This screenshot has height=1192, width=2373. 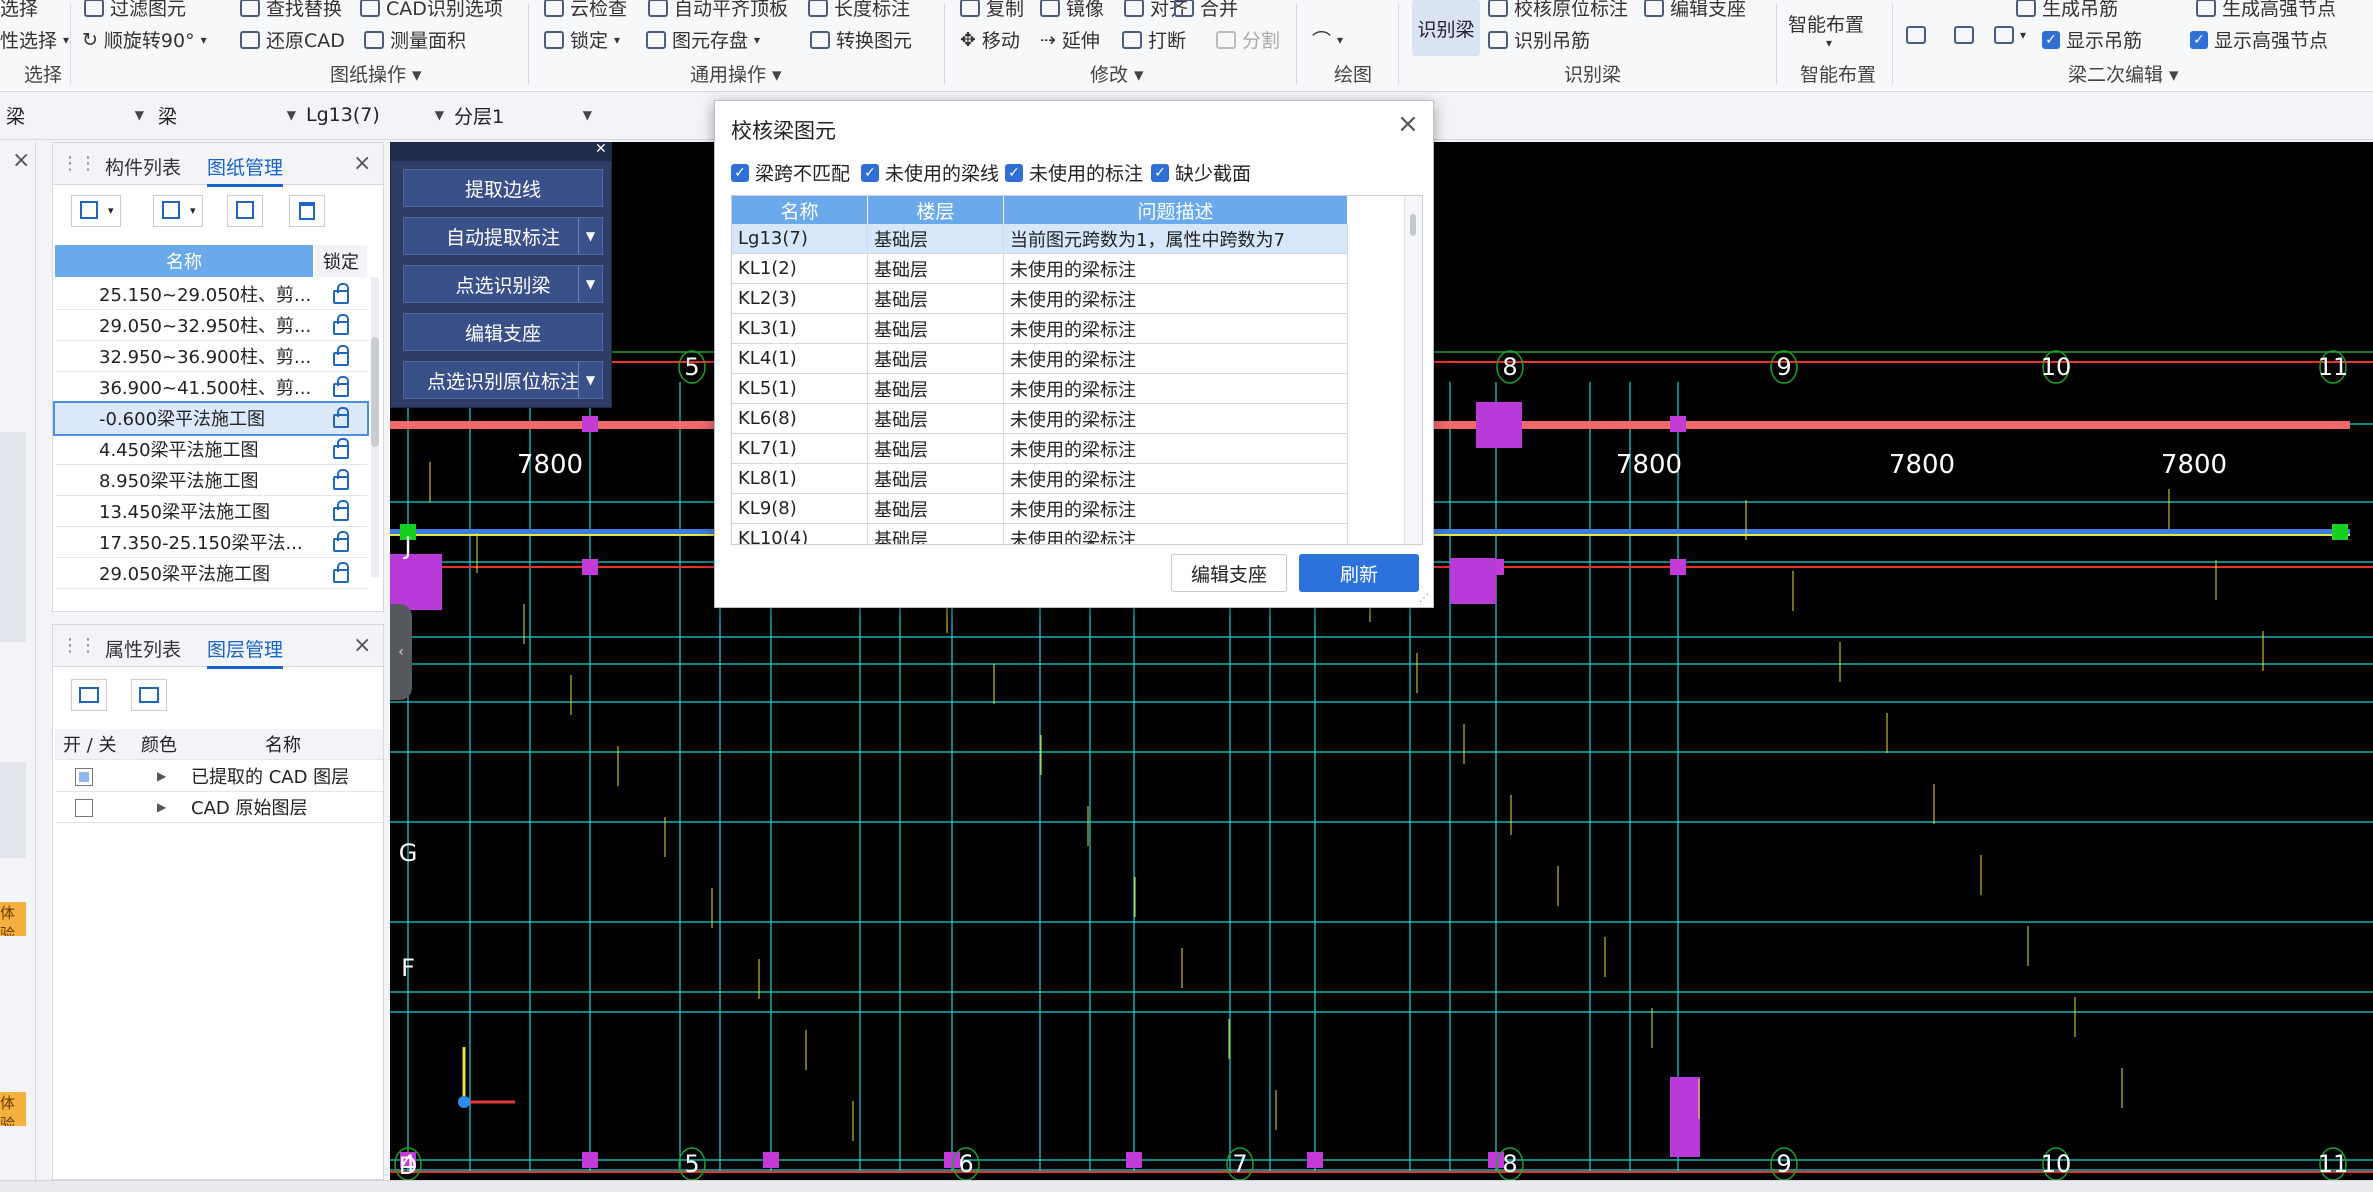 What do you see at coordinates (1074, 172) in the screenshot?
I see `filter-unused-dim-checkbox: ✓ 未使用的标注` at bounding box center [1074, 172].